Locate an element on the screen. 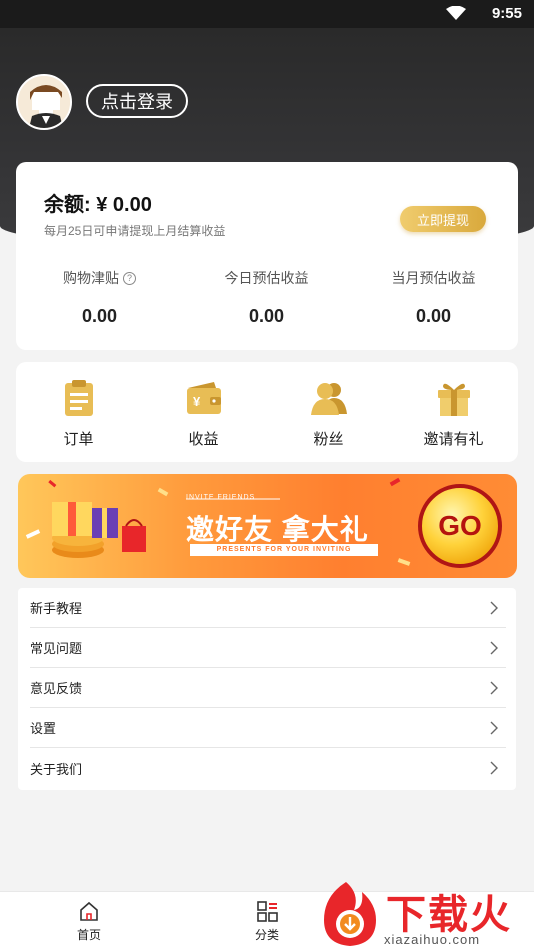 Image resolution: width=534 pixels, height=949 pixels. menu-item-invite: 邀请有礼 is located at coordinates (453, 413).